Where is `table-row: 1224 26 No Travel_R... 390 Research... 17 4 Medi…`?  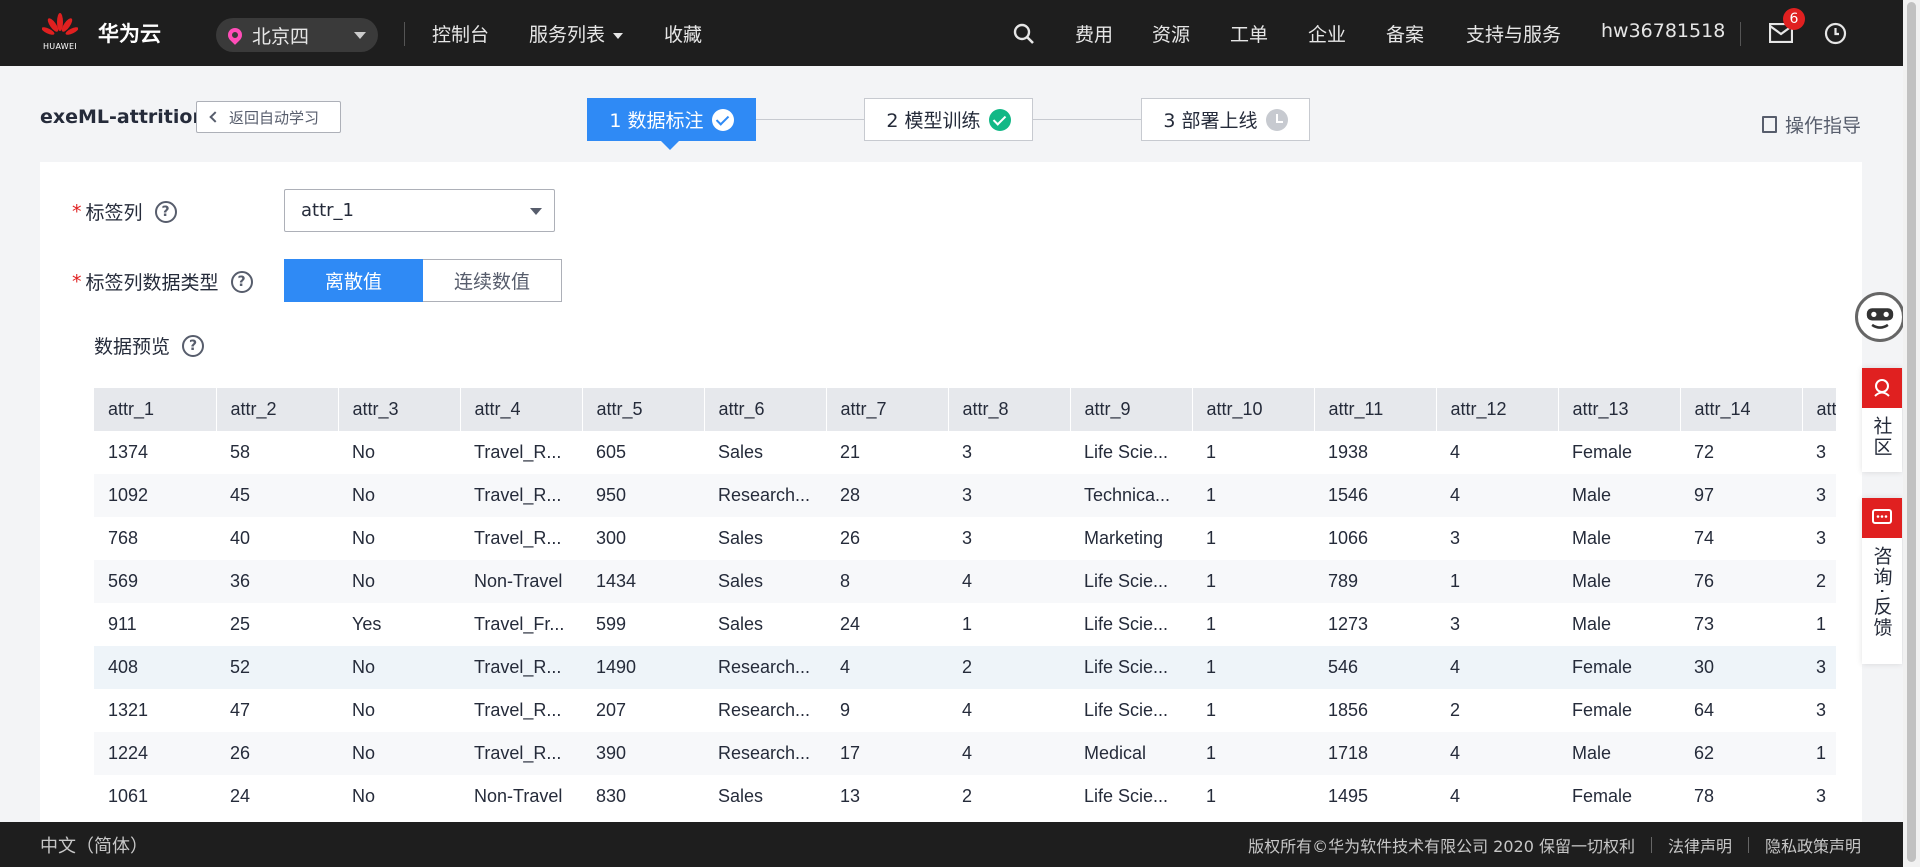
table-row: 1224 26 No Travel_R... 390 Research... 17 4 Medi… is located at coordinates (965, 753).